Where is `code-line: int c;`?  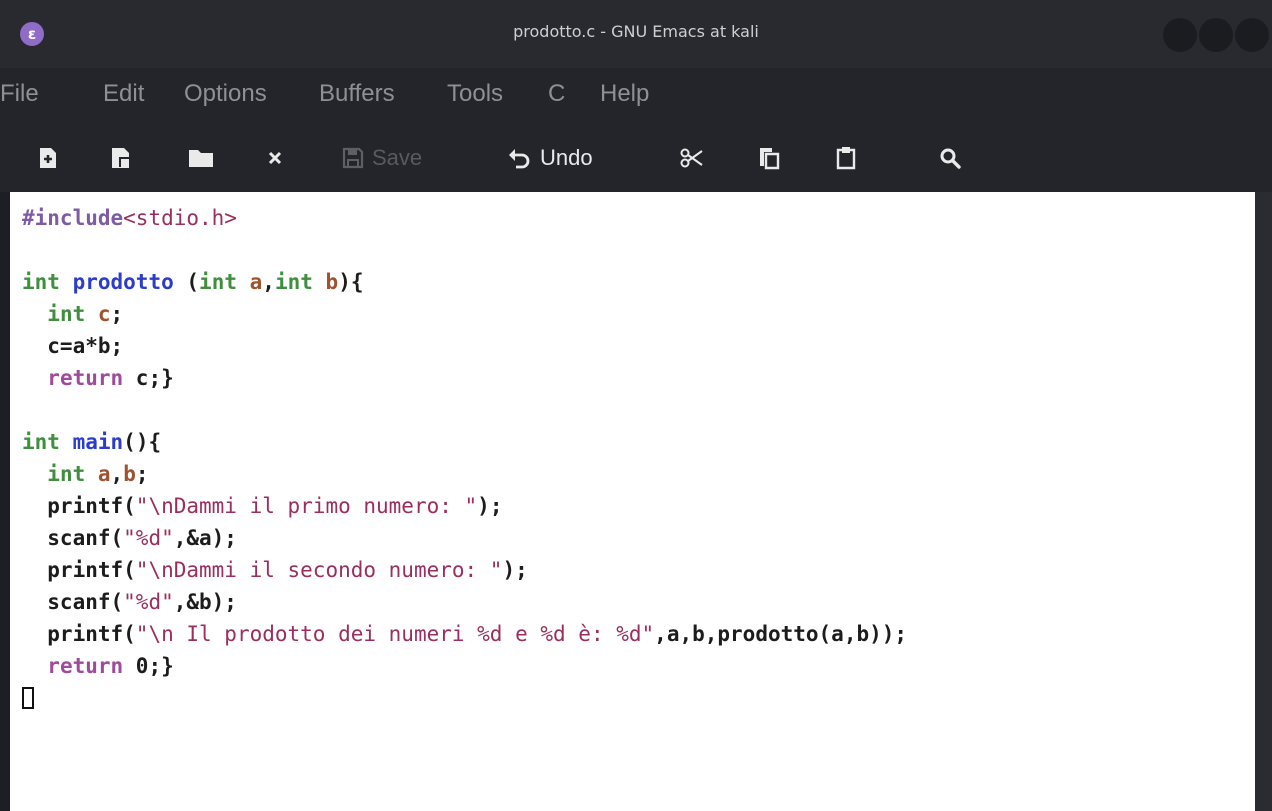 code-line: int c; is located at coordinates (464, 314).